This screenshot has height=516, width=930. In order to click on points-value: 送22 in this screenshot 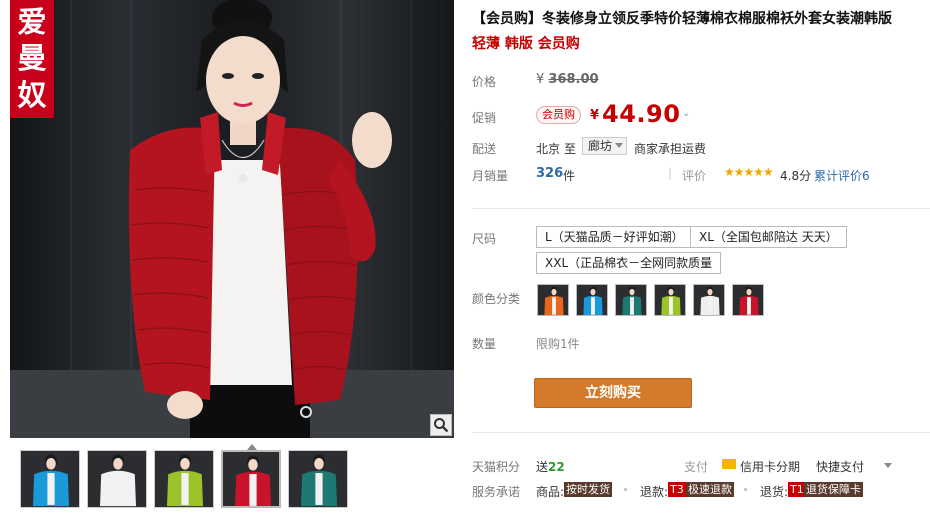, I will do `click(550, 466)`.